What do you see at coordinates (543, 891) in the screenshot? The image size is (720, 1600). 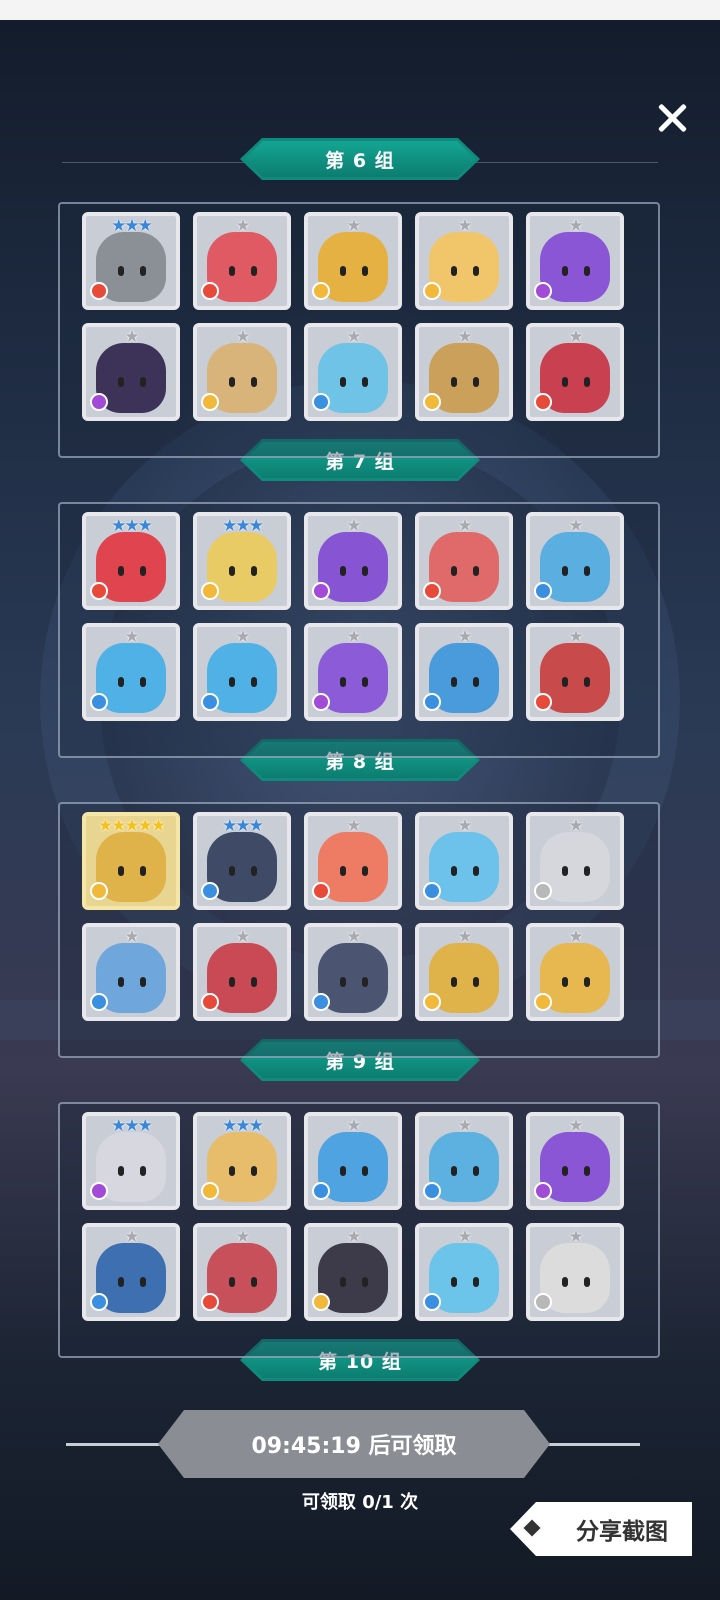 I see `light-element-icon` at bounding box center [543, 891].